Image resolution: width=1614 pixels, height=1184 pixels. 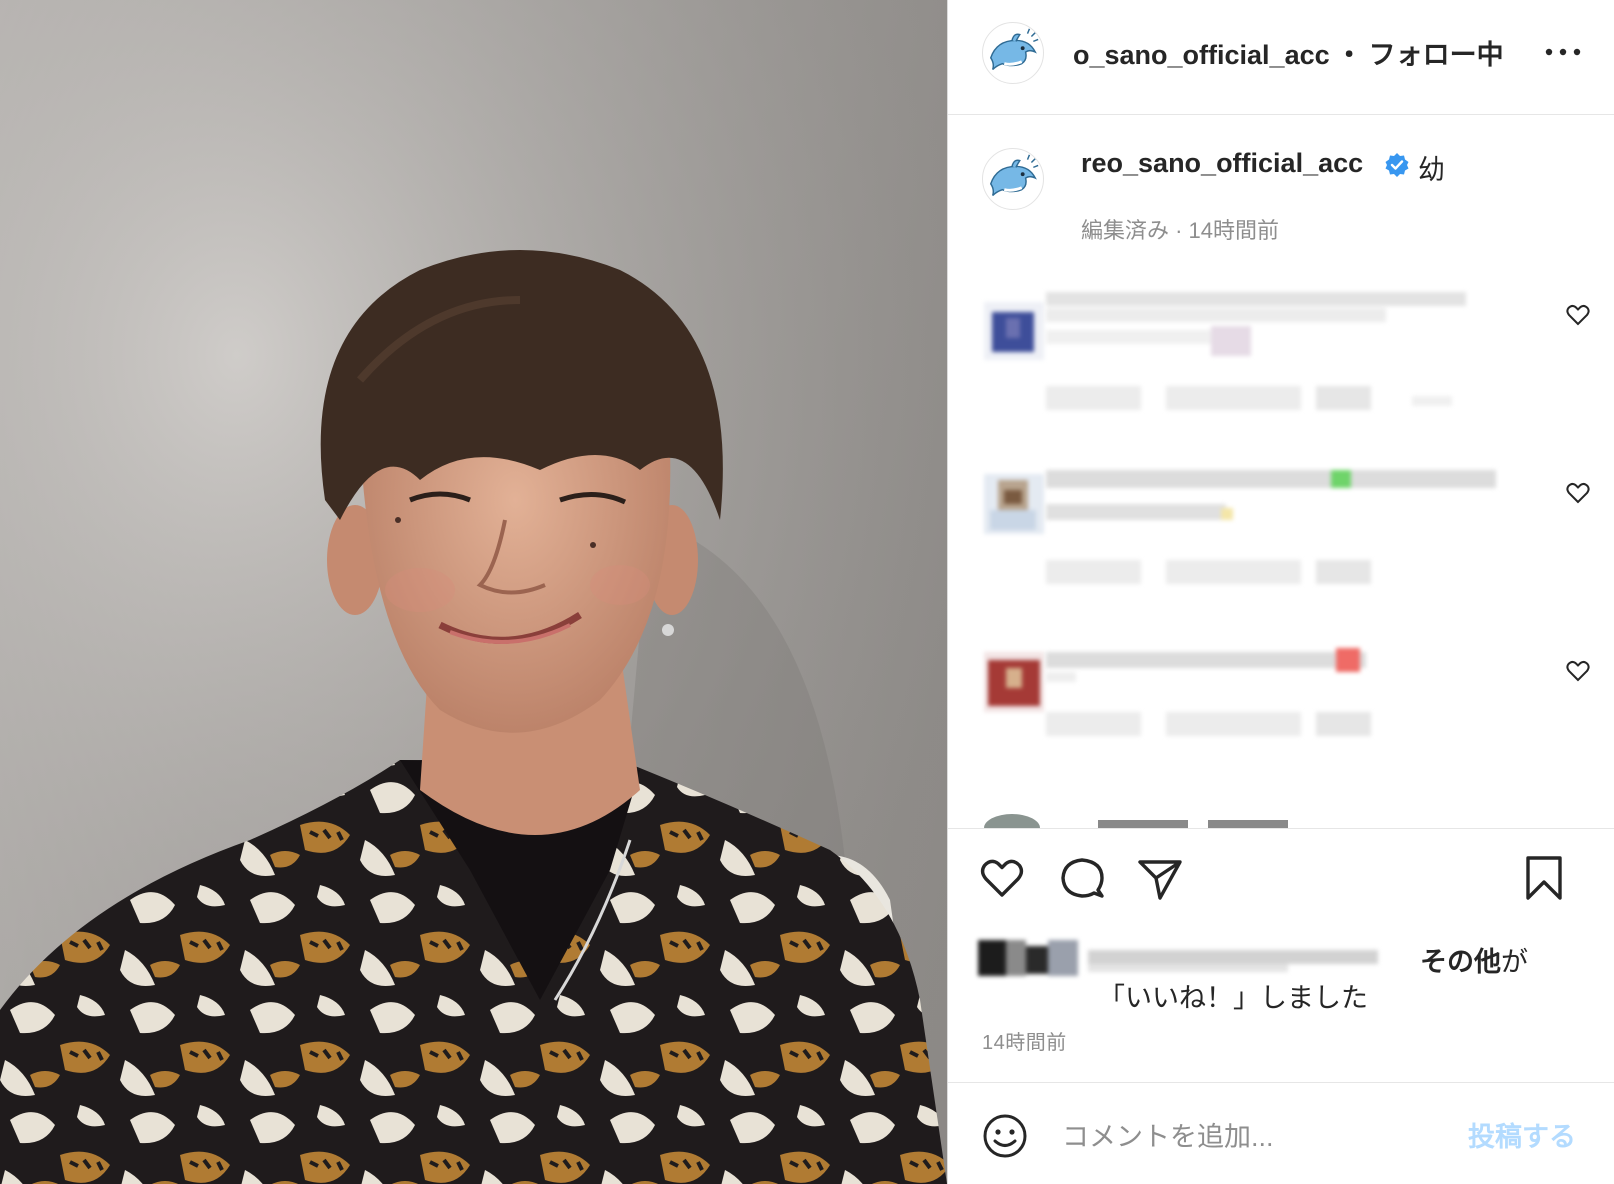 I want to click on caption-username: reo_sano_official_acc, so click(x=1222, y=163).